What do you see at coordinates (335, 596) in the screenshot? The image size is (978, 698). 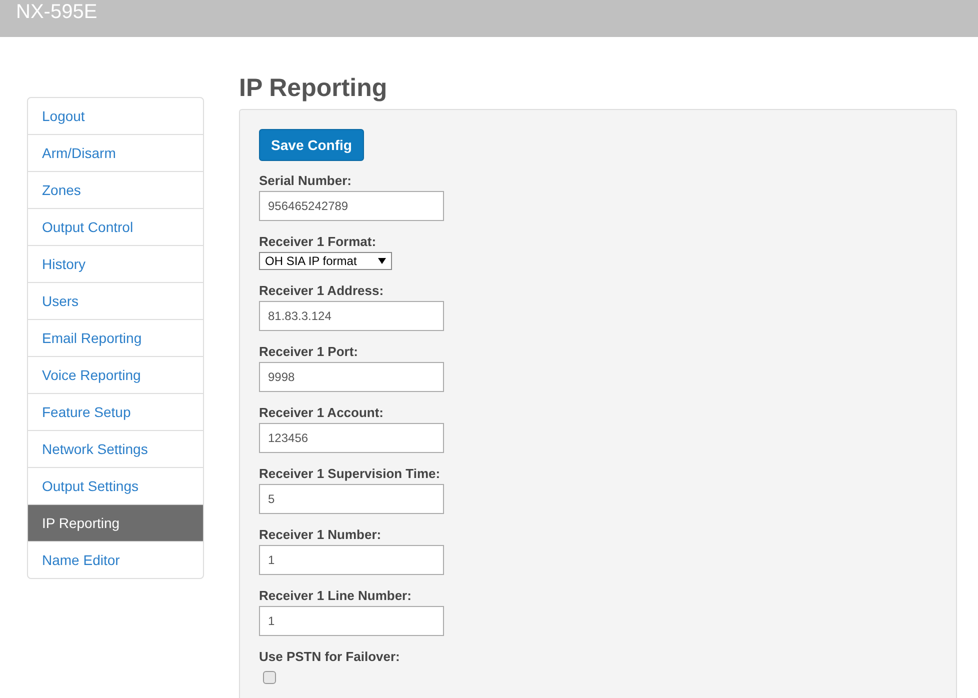 I see `field-label: Receiver 1 Line Number:` at bounding box center [335, 596].